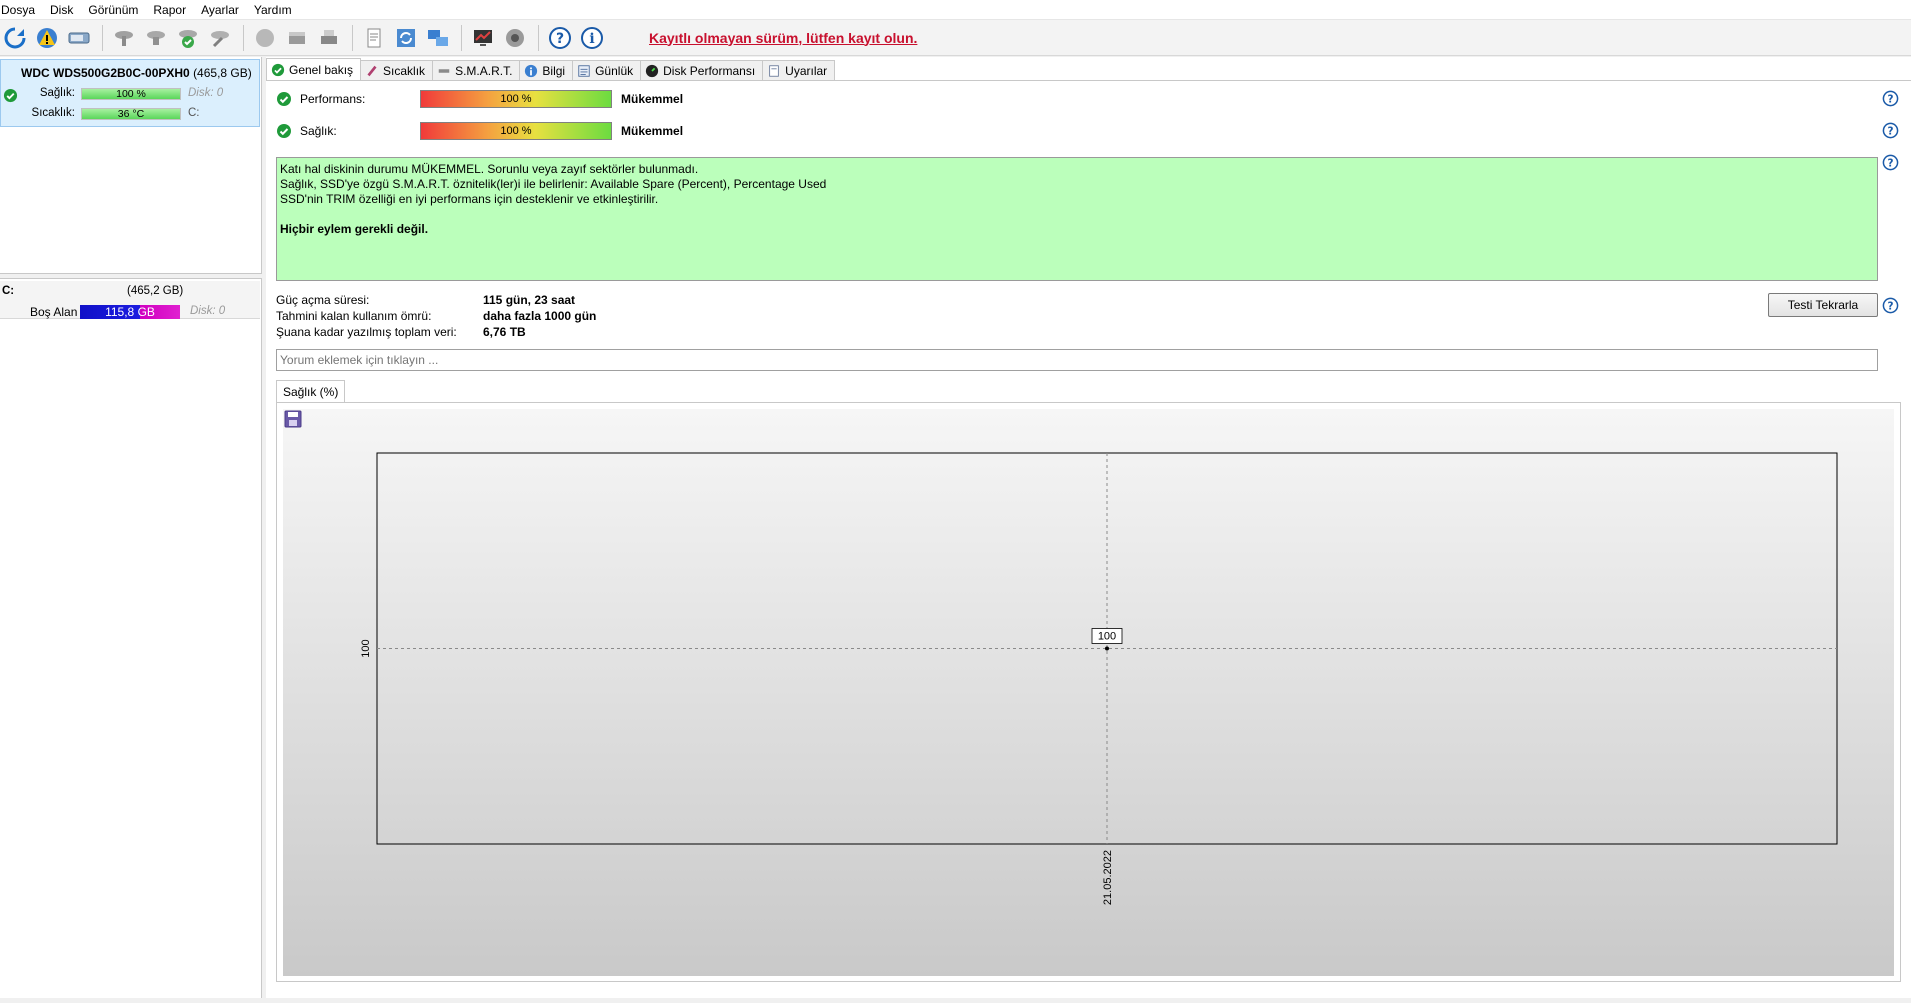 Image resolution: width=1911 pixels, height=1003 pixels. What do you see at coordinates (279, 10) in the screenshot?
I see `menu-yardim: Yardım` at bounding box center [279, 10].